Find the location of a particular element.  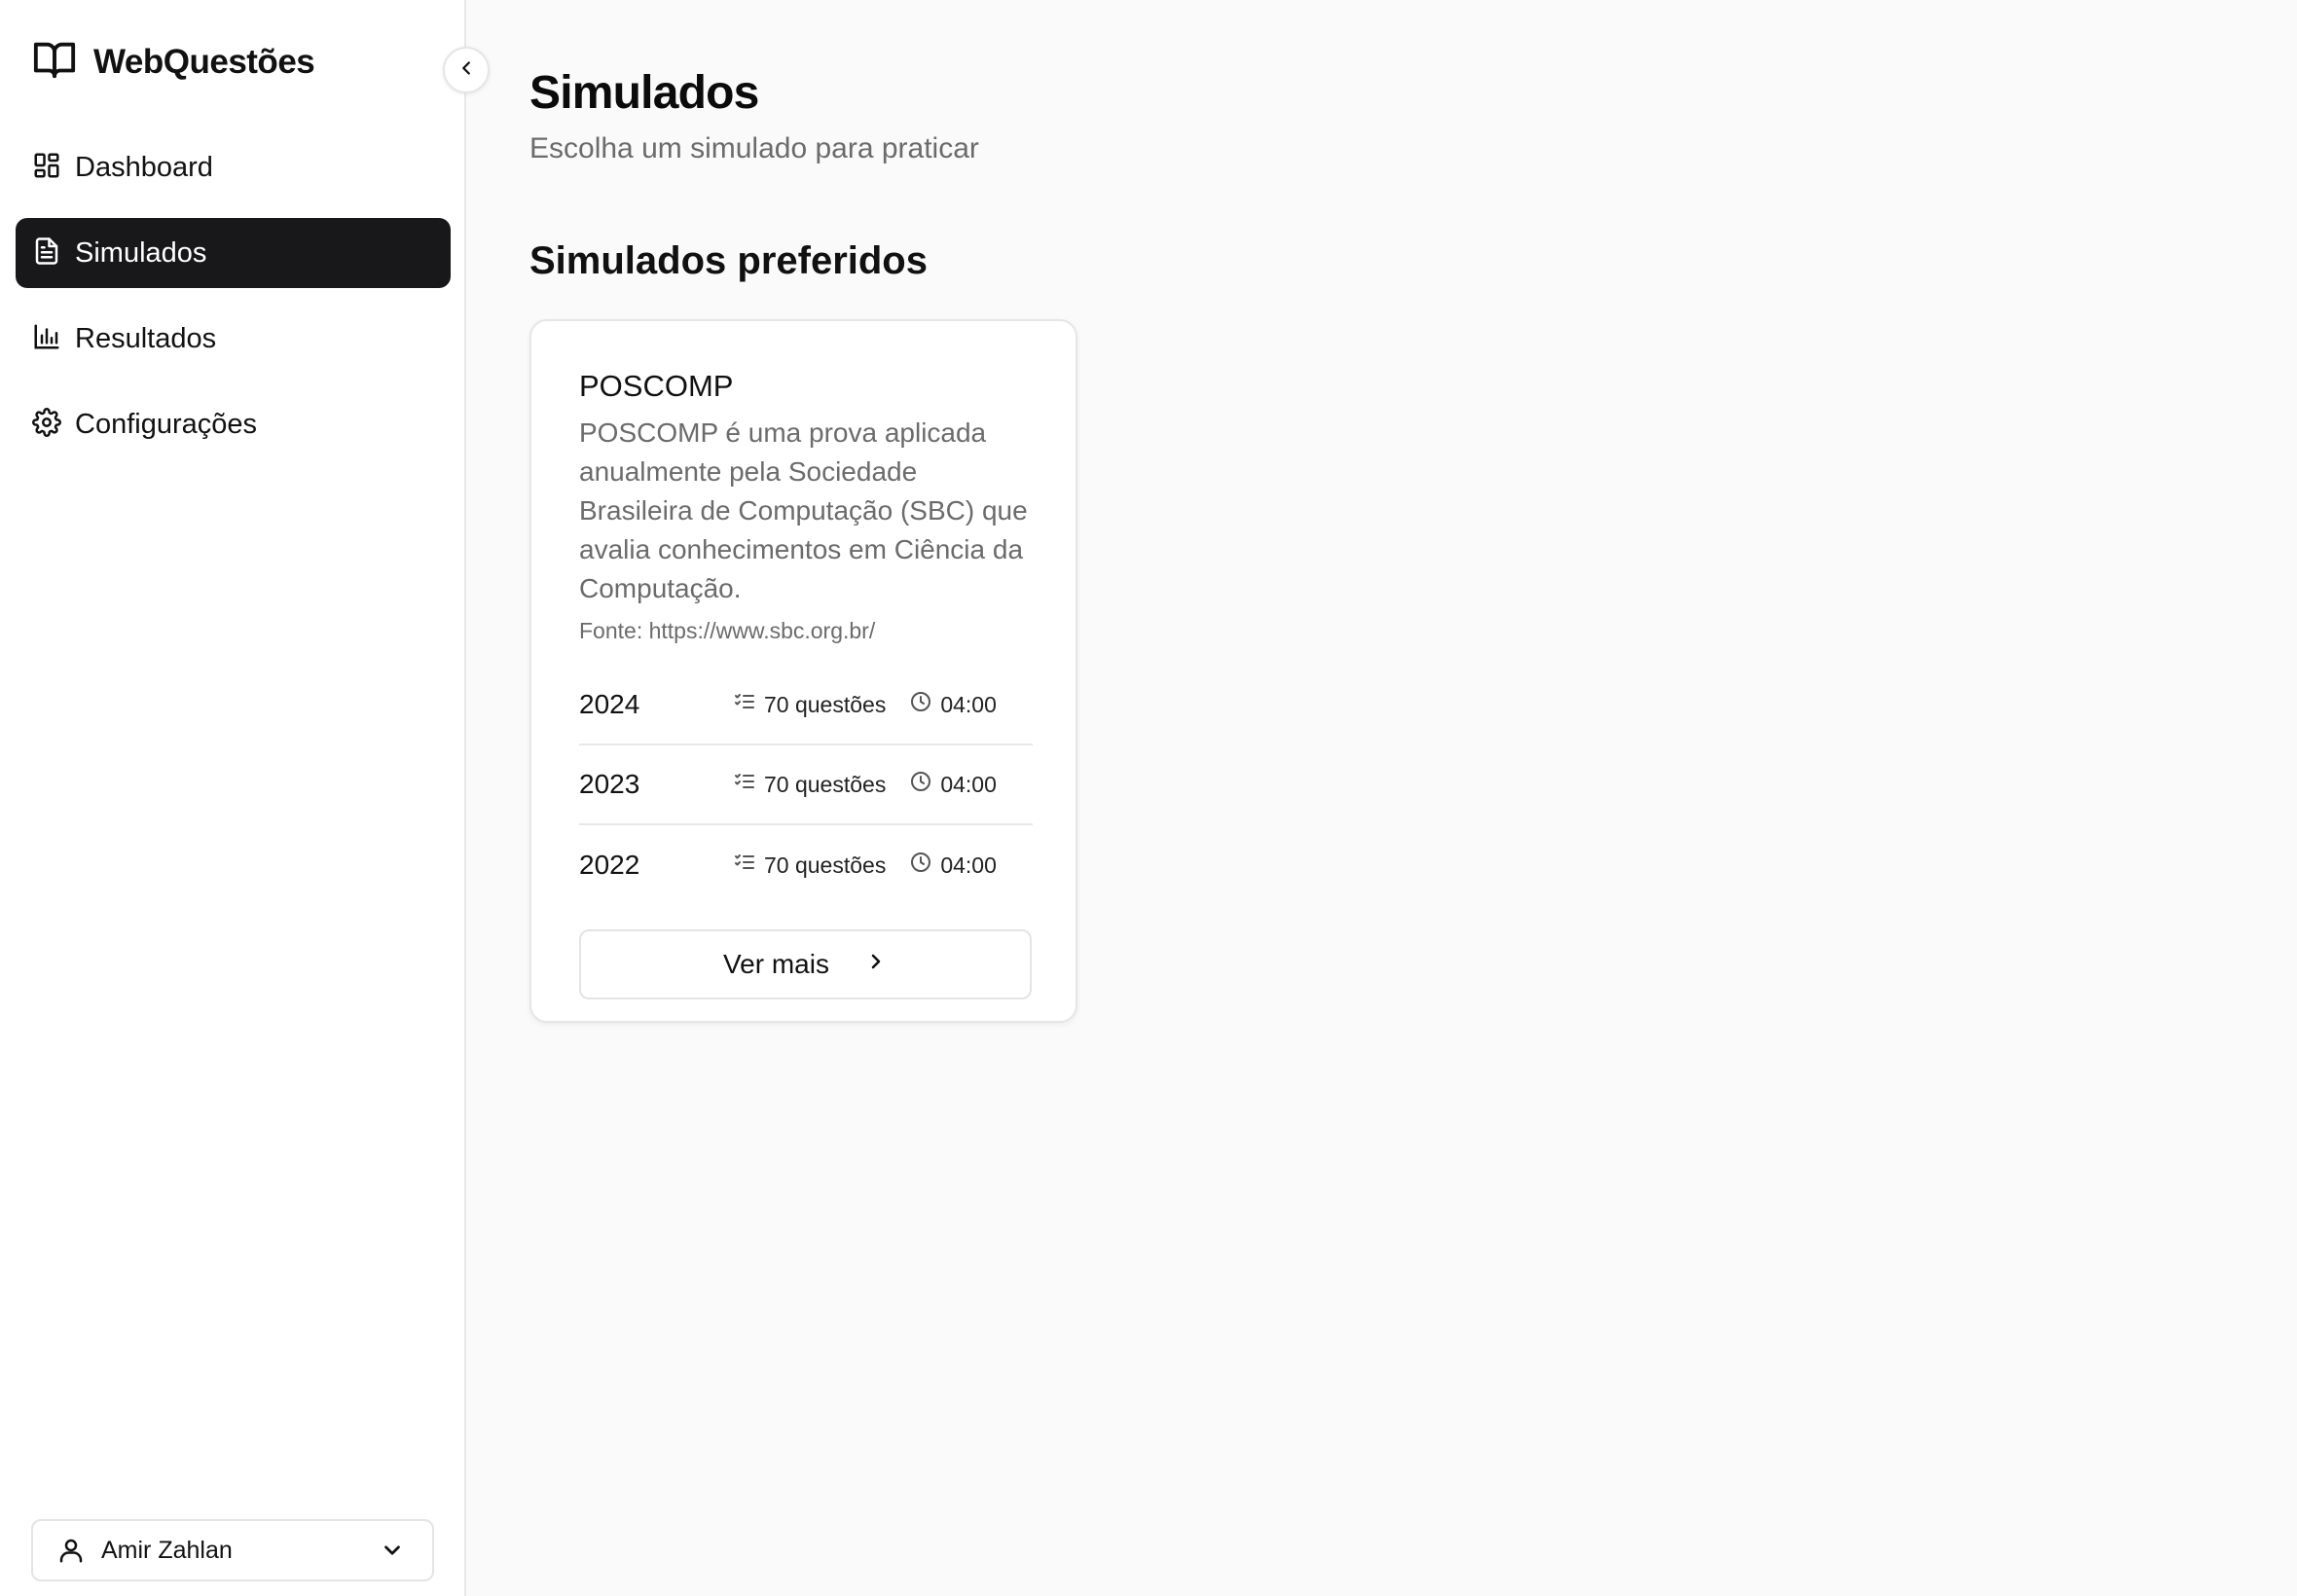

card-title: POSCOMP is located at coordinates (656, 386).